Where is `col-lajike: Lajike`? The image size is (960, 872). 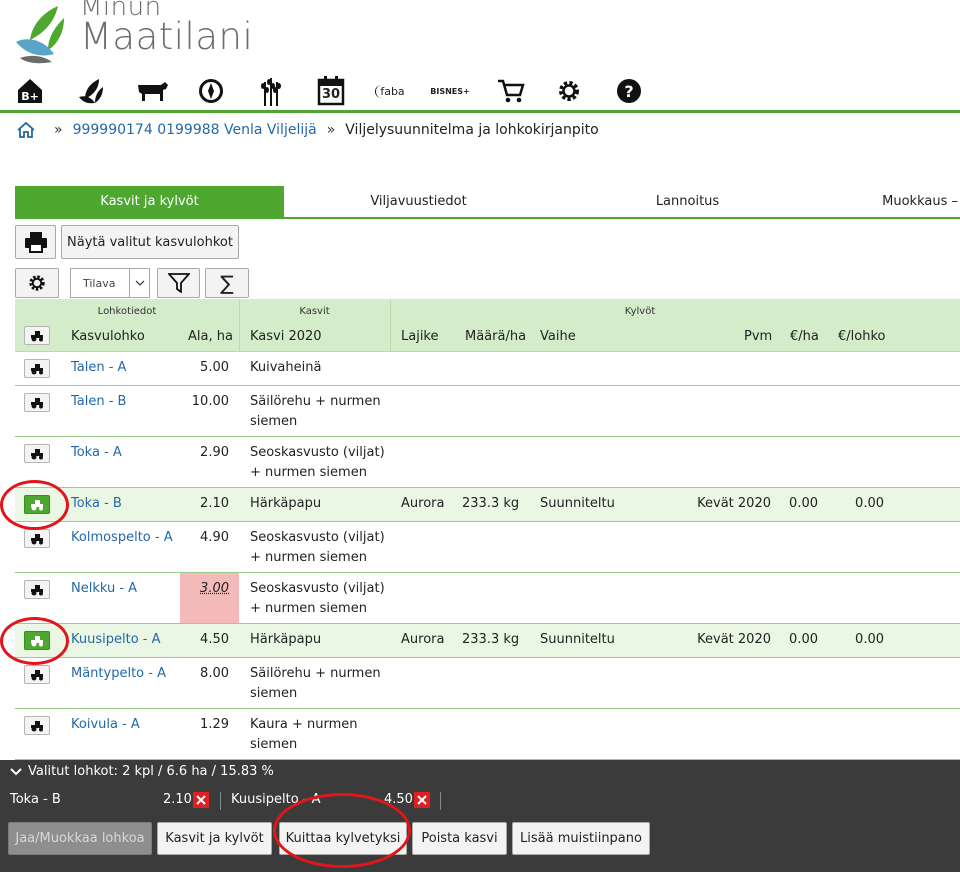
col-lajike: Lajike is located at coordinates (420, 336).